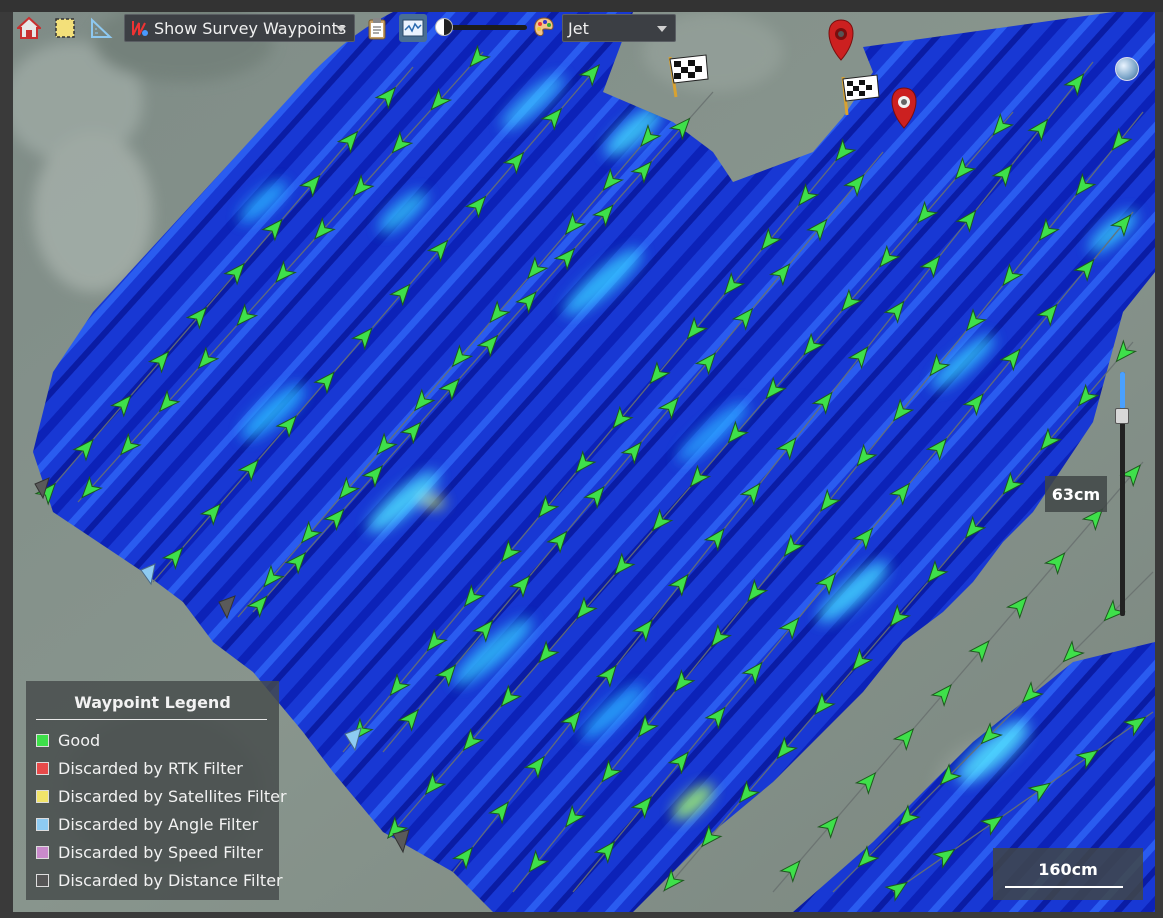  I want to click on legend-item-satellites: Discarded by Satellites Filter, so click(161, 796).